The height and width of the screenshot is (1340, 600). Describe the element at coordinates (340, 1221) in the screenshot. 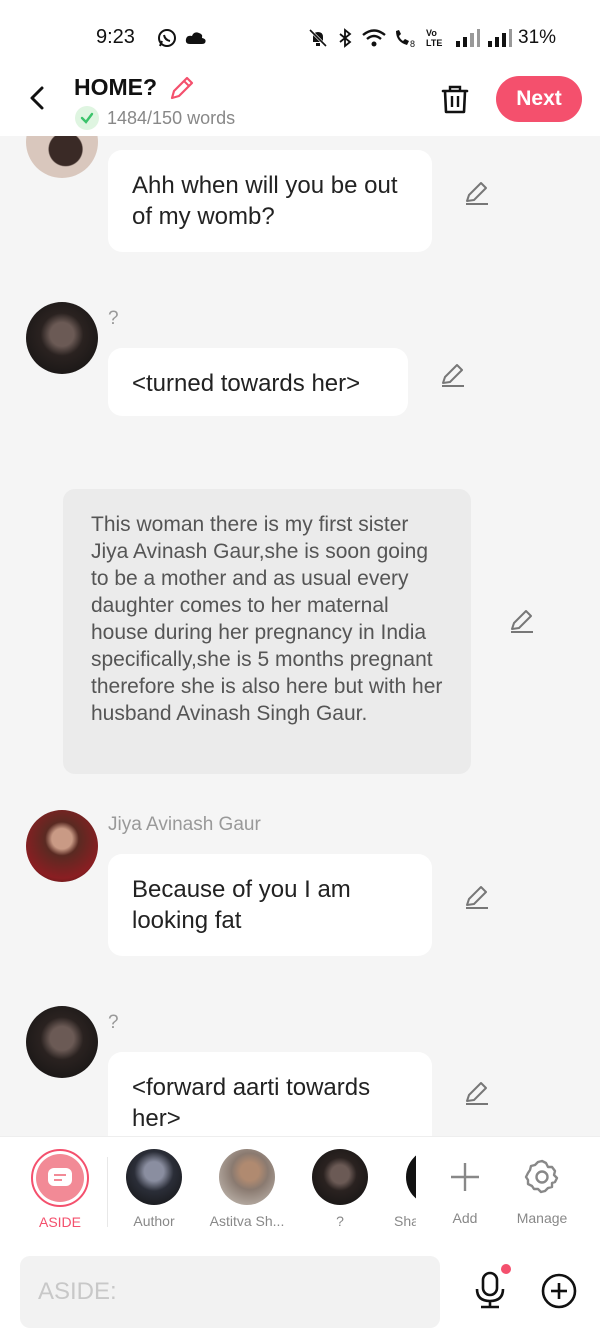

I see `character-label: ?` at that location.